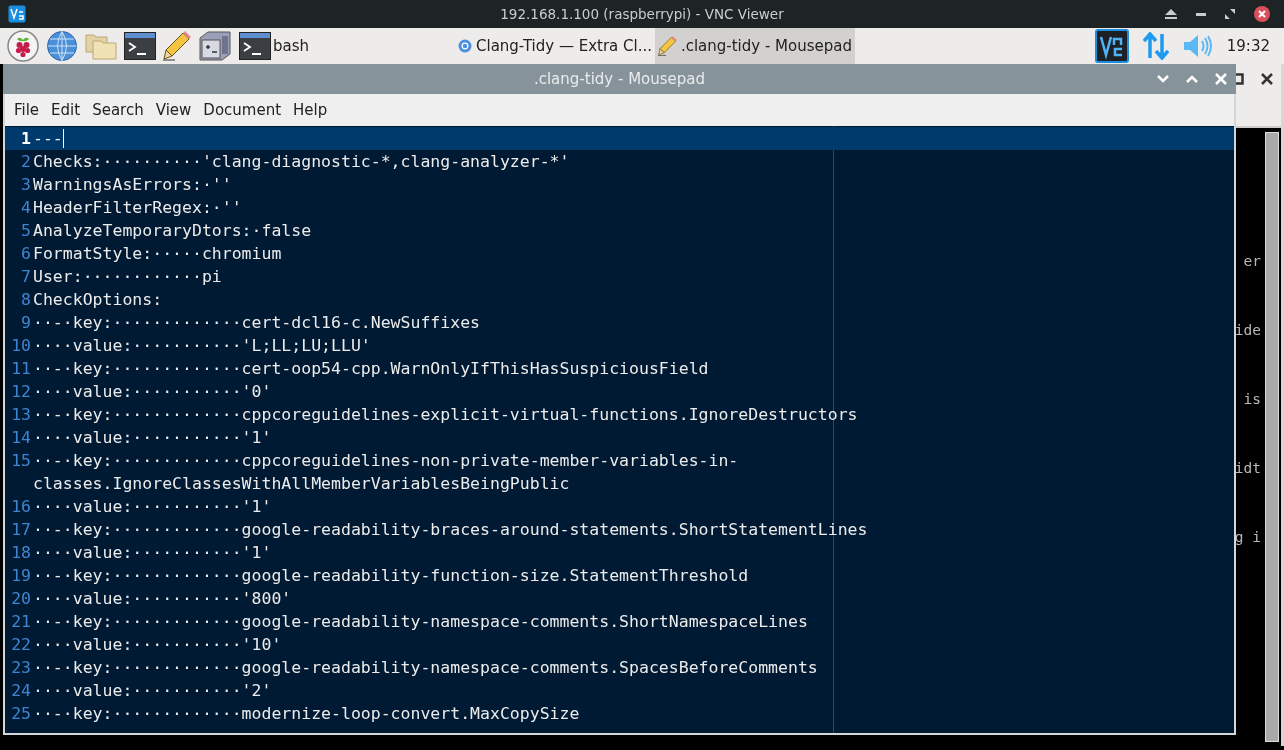  Describe the element at coordinates (26, 139) in the screenshot. I see `line-number: 1` at that location.